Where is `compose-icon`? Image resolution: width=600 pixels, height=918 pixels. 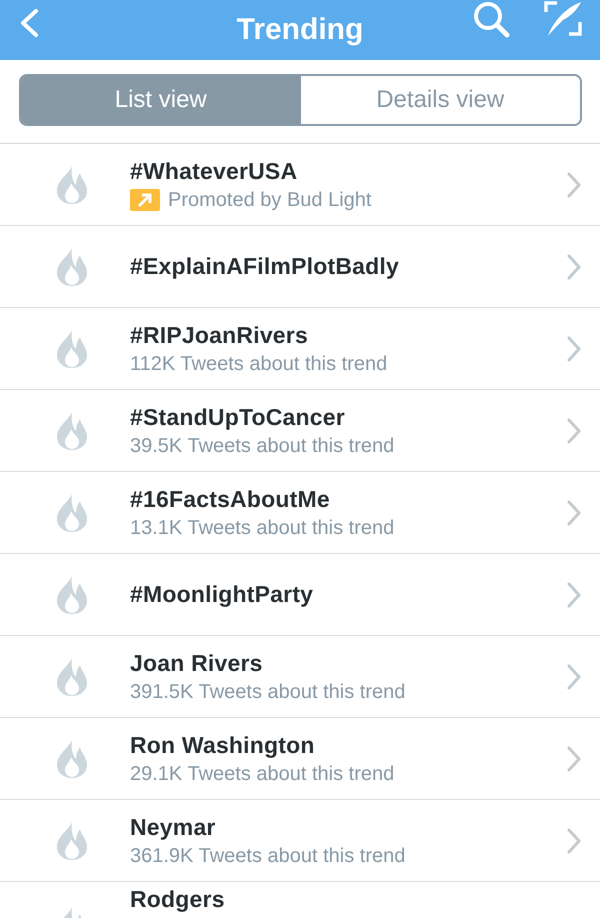 compose-icon is located at coordinates (563, 19).